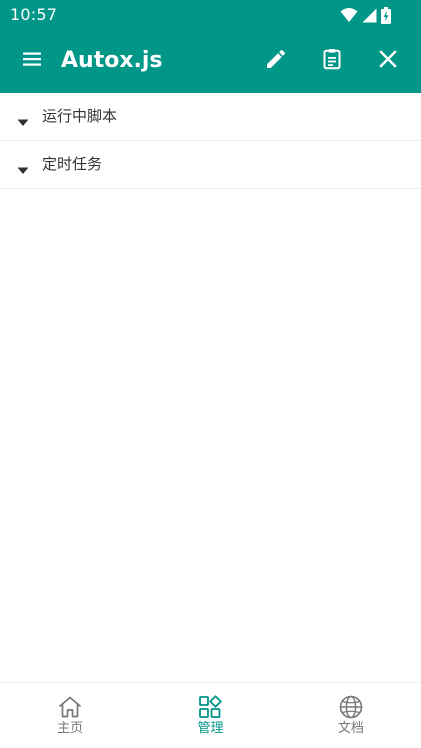  I want to click on group-label: 运行中脚本, so click(80, 116).